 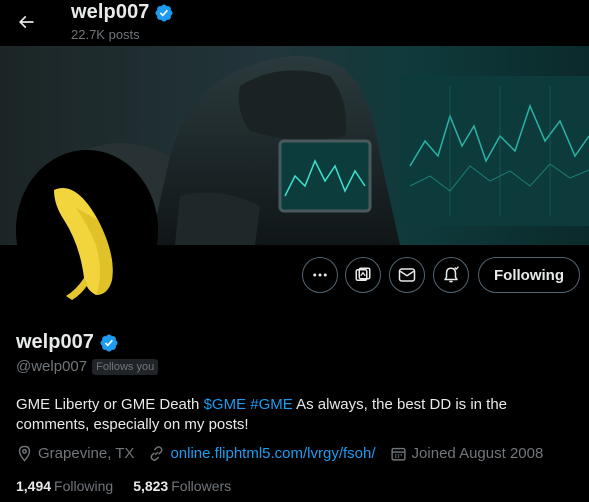 What do you see at coordinates (477, 453) in the screenshot?
I see `joined-text: Joined August 2008` at bounding box center [477, 453].